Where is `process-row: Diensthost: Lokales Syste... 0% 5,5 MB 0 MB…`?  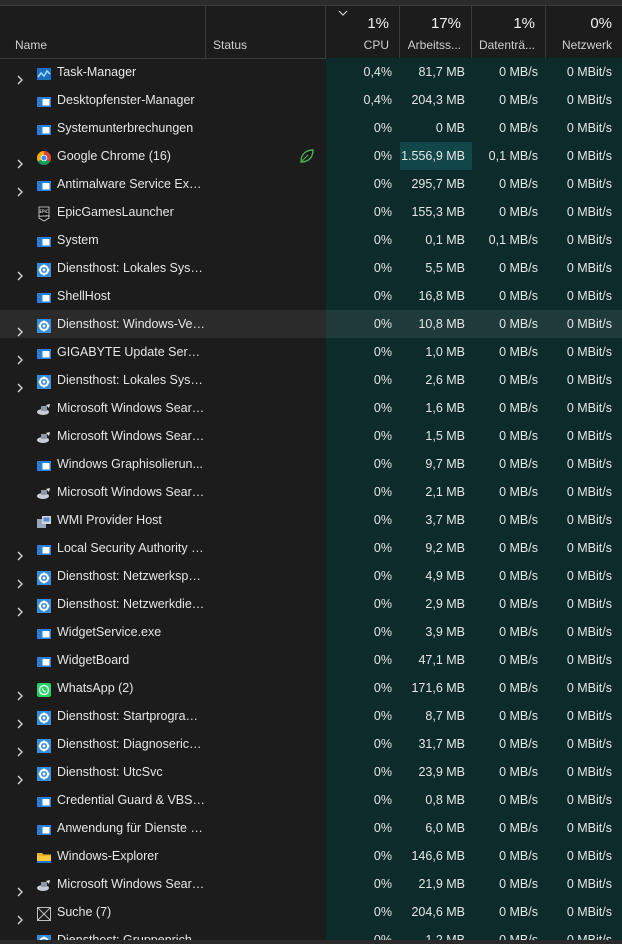 process-row: Diensthost: Lokales Syste... 0% 5,5 MB 0 MB… is located at coordinates (311, 268).